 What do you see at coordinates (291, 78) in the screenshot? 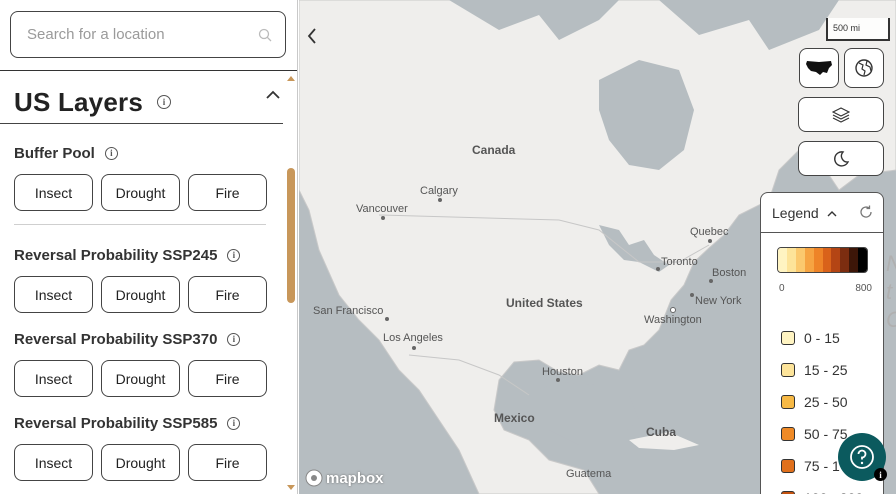
I see `scroll-up-arrow-icon` at bounding box center [291, 78].